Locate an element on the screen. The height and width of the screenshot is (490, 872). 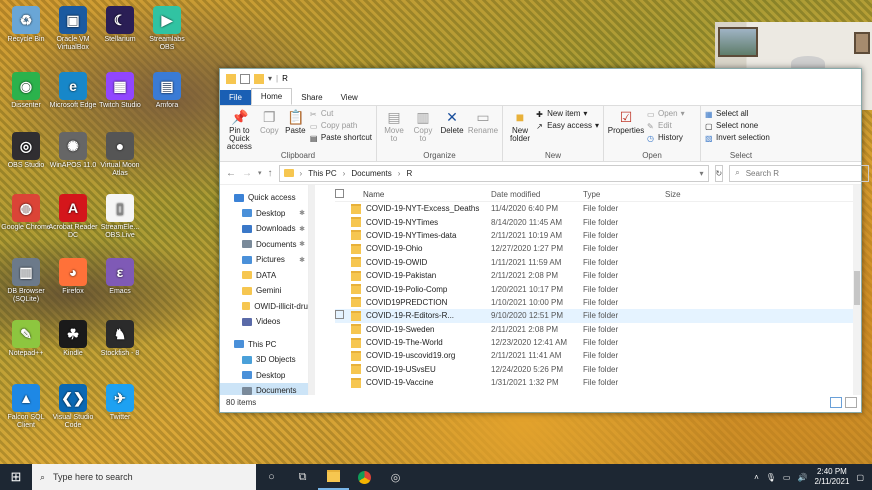
nav-item: Desktop is located at coordinates (264, 376).